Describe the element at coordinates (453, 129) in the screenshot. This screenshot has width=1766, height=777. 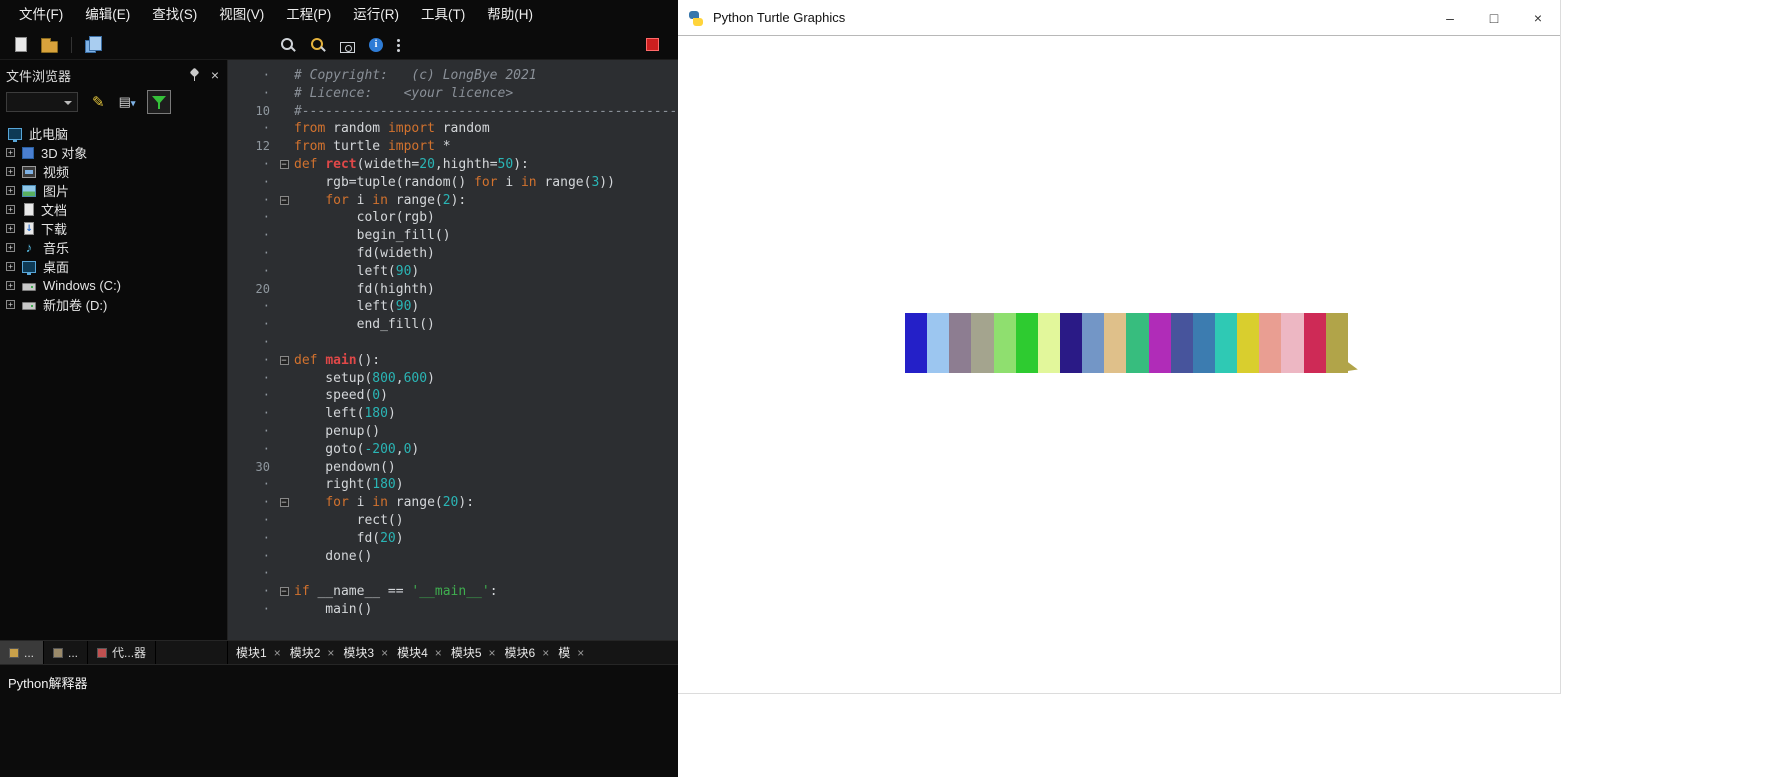
I see `code-line: · from random import random` at that location.